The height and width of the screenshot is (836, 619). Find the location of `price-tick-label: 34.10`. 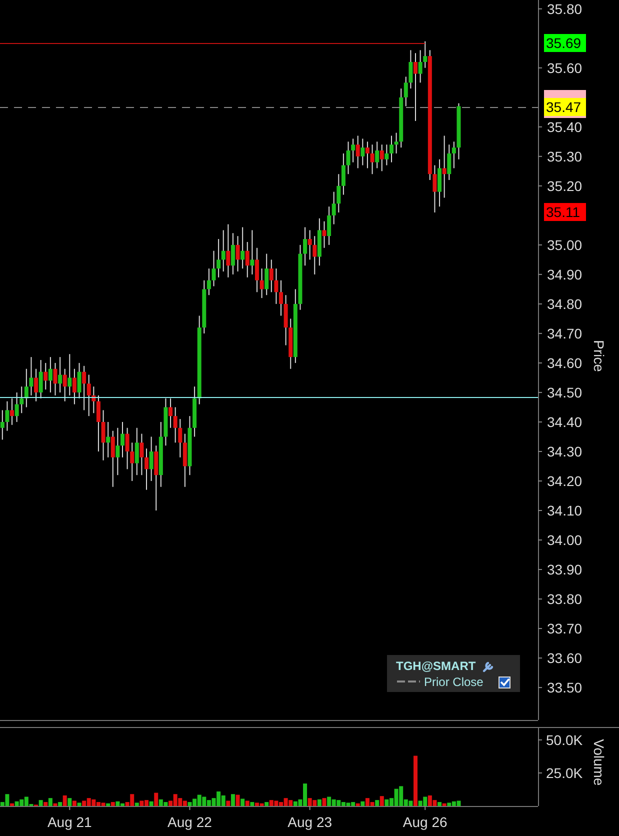

price-tick-label: 34.10 is located at coordinates (564, 510).